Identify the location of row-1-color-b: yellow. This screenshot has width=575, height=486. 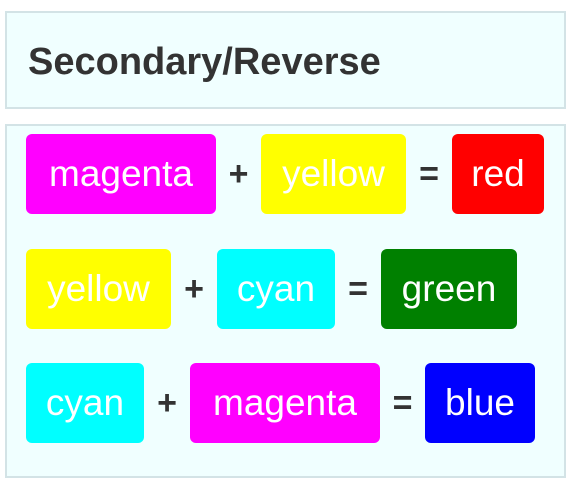
(333, 174).